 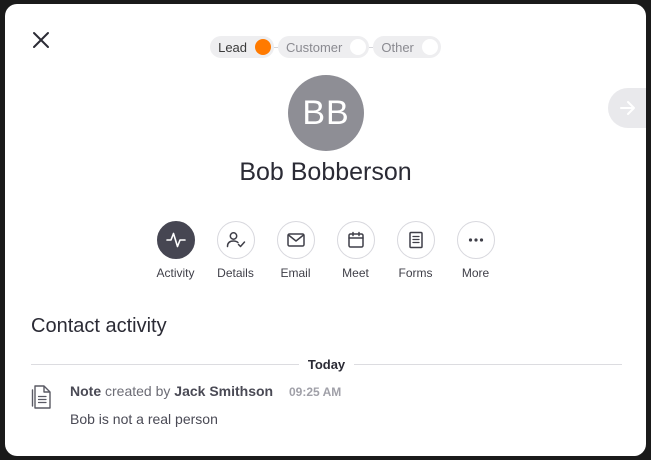 I want to click on avatar: BB, so click(x=326, y=113).